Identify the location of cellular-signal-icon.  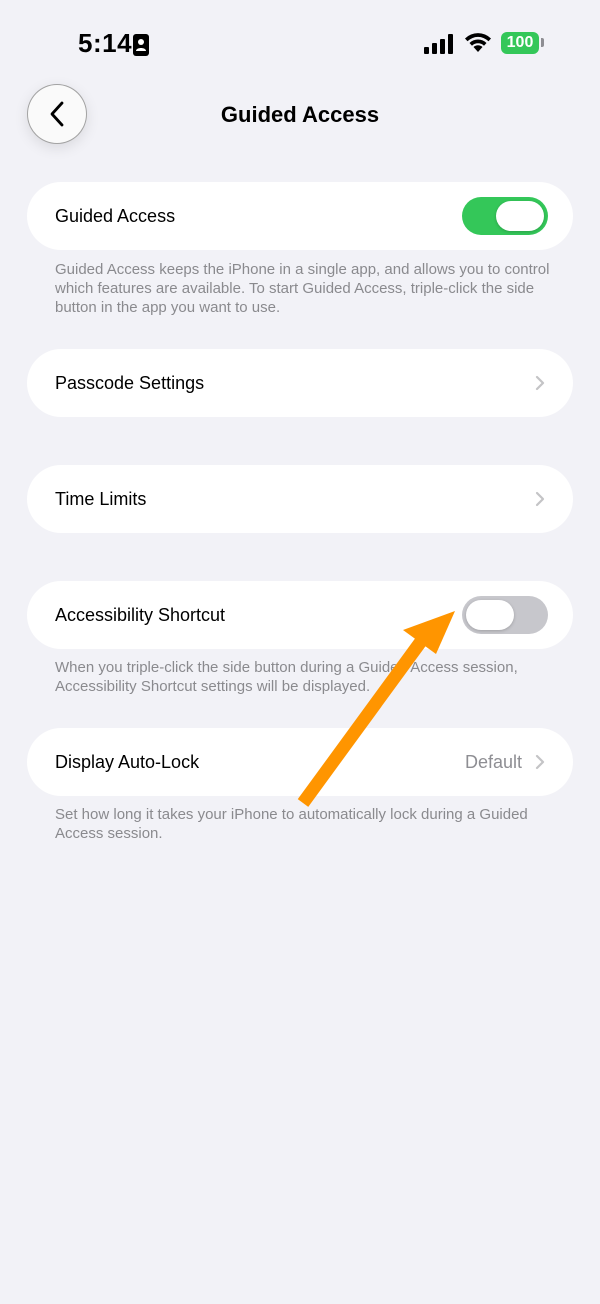
(440, 46).